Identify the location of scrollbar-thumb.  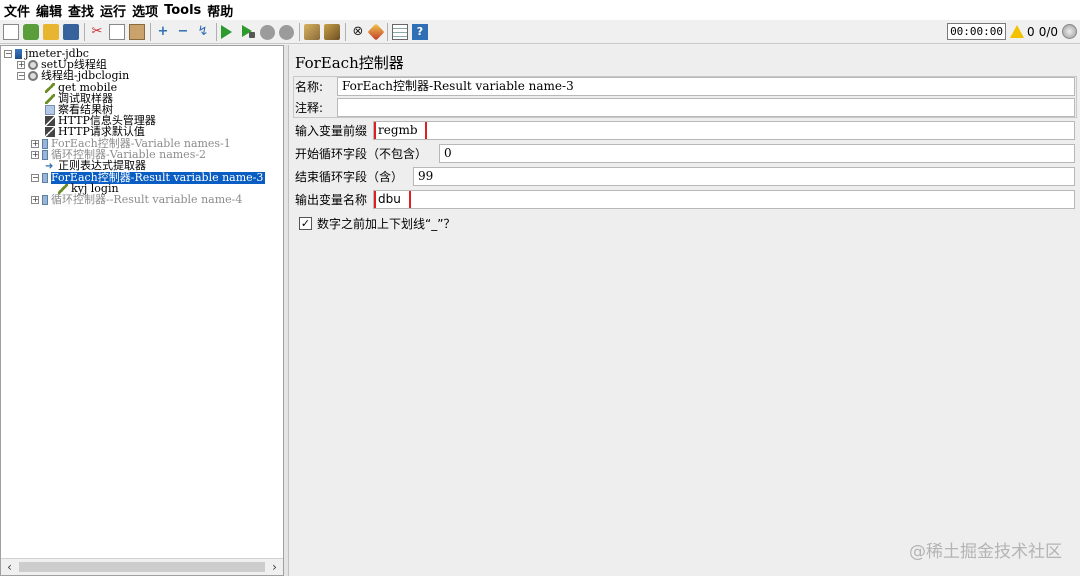
(142, 567).